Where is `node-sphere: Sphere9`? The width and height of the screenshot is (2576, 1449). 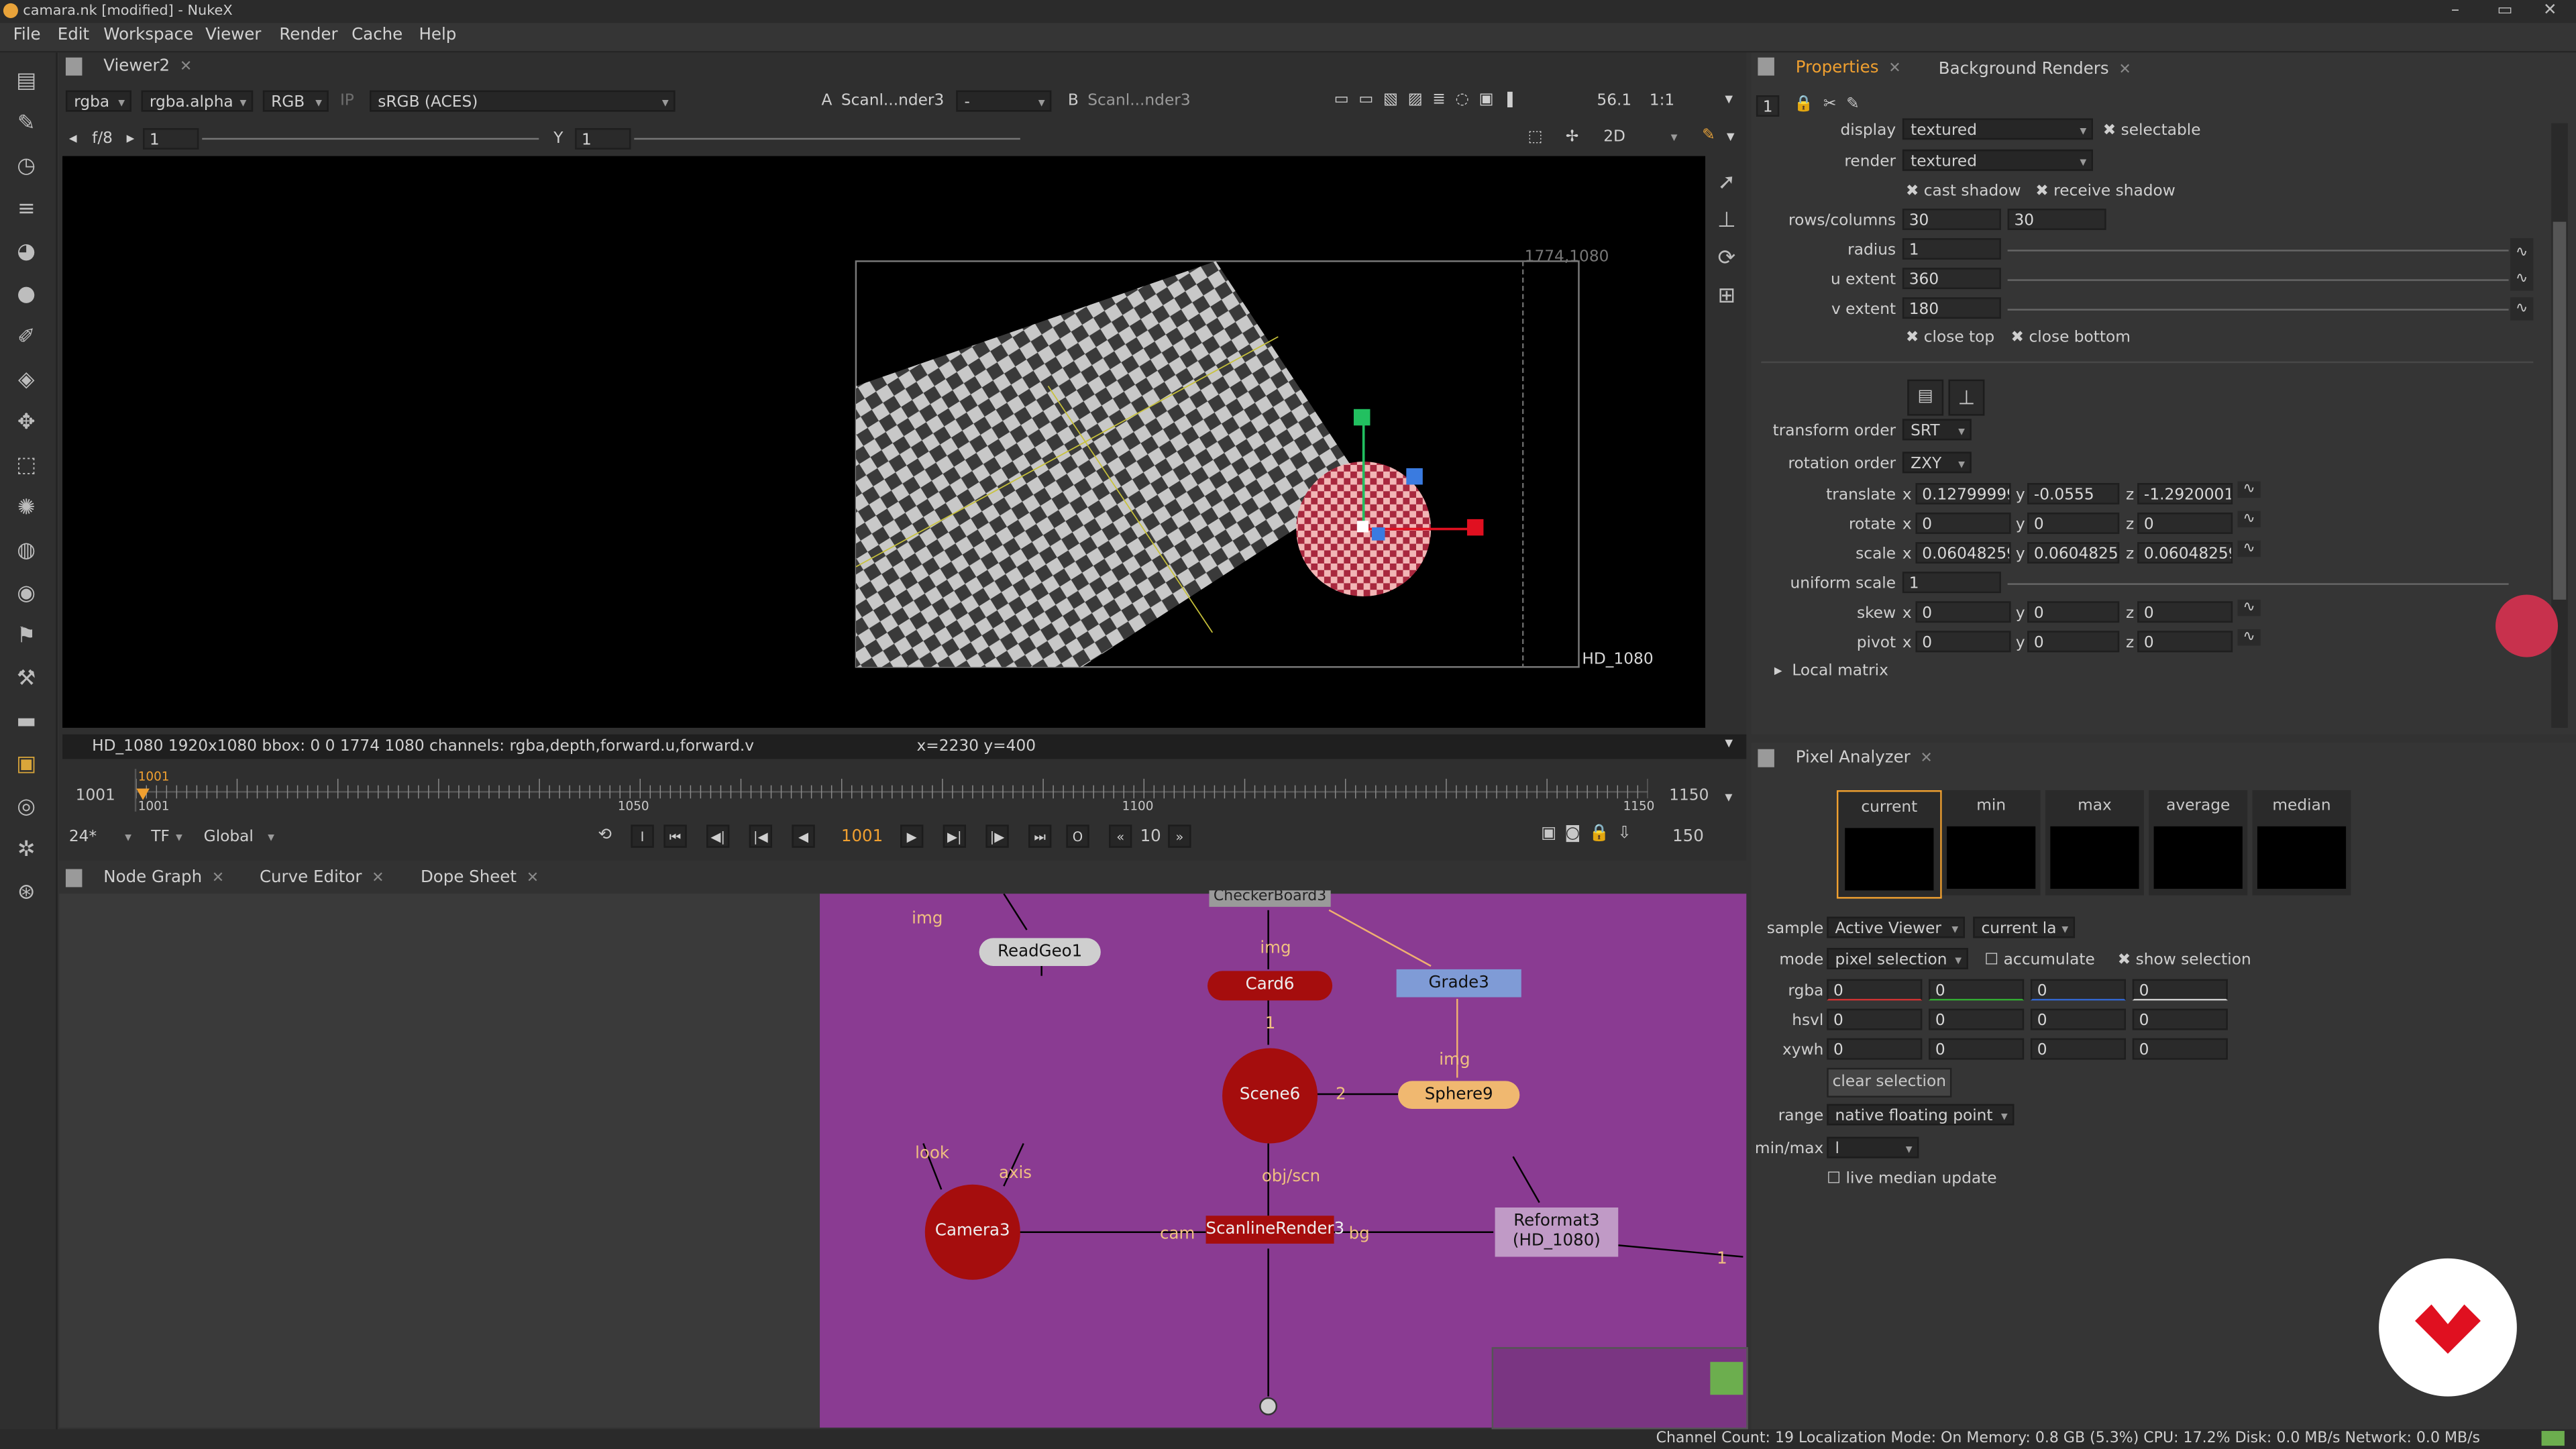 node-sphere: Sphere9 is located at coordinates (1459, 1095).